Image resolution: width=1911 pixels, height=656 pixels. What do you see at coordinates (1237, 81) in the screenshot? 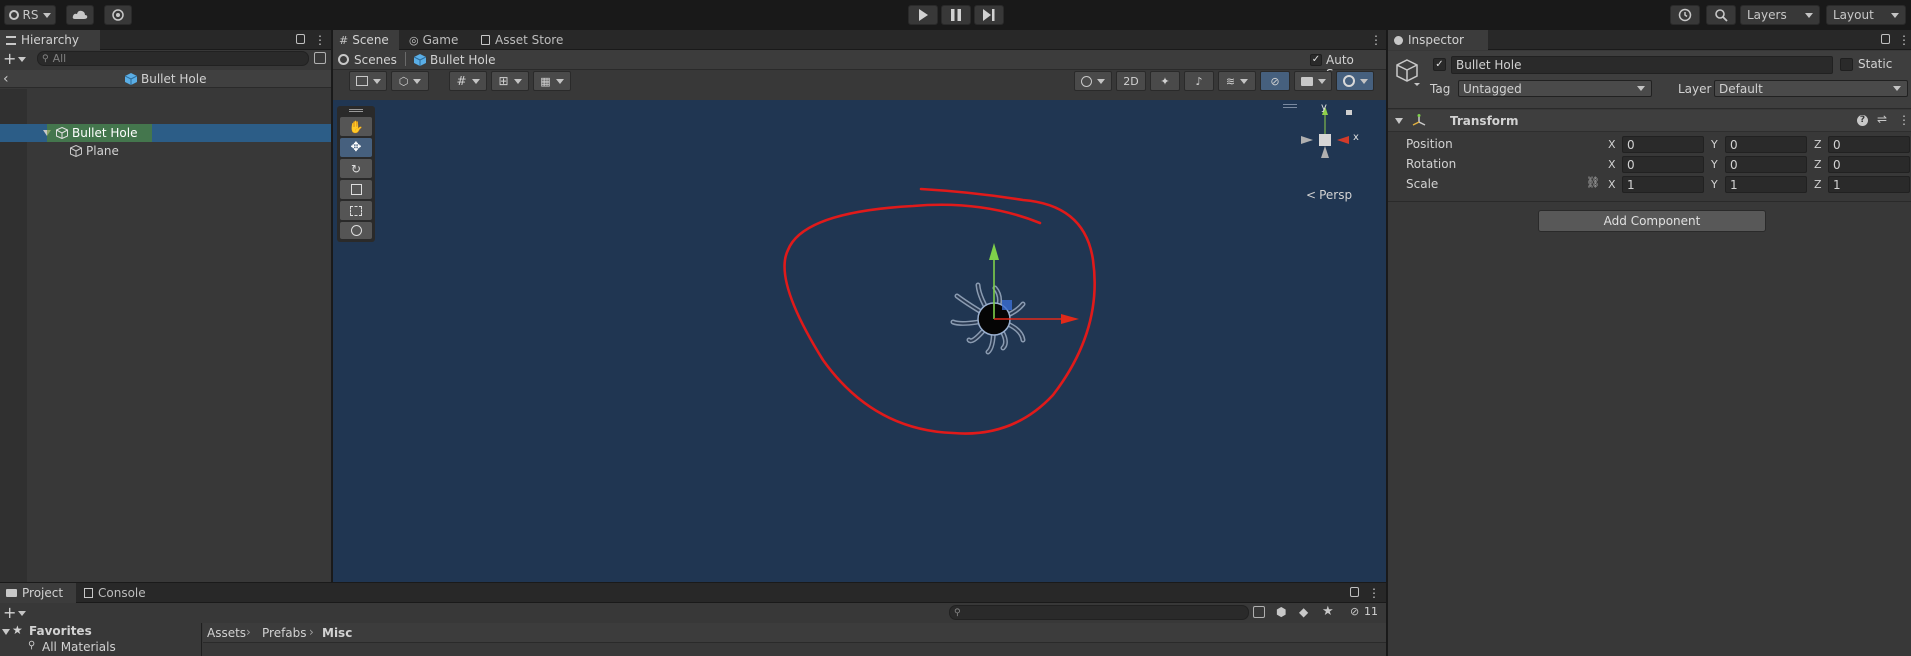
I see `effects-dropdown: ≋` at bounding box center [1237, 81].